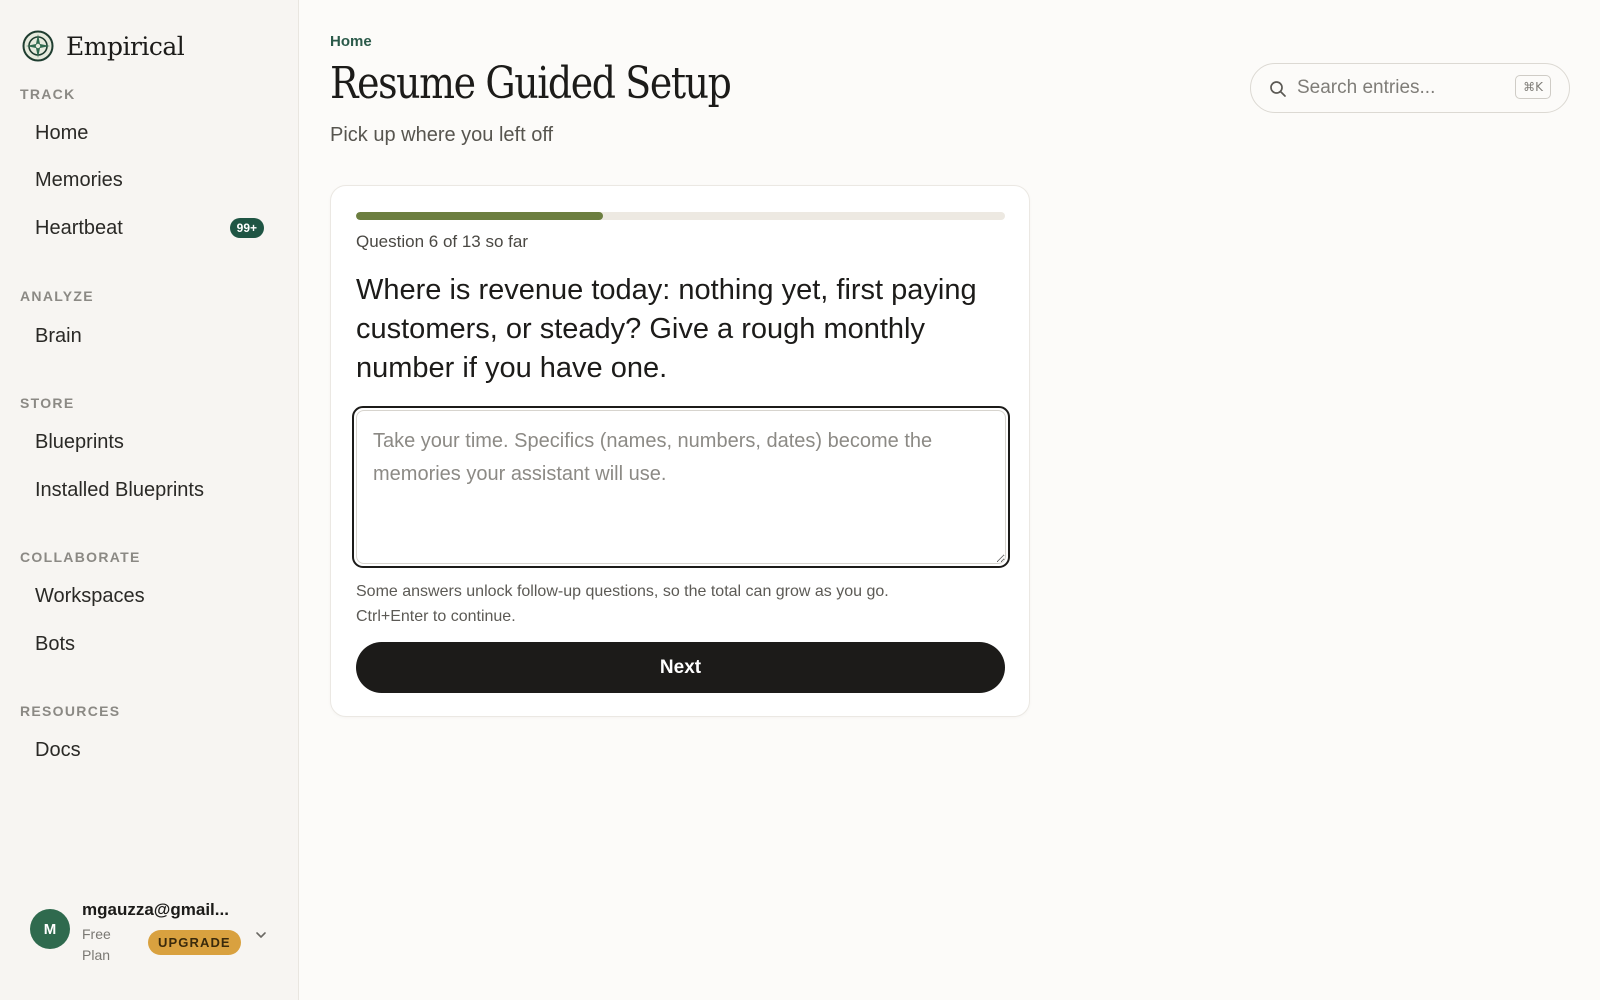 The image size is (1600, 1000). Describe the element at coordinates (79, 179) in the screenshot. I see `sidebar-item-label: Memories` at that location.